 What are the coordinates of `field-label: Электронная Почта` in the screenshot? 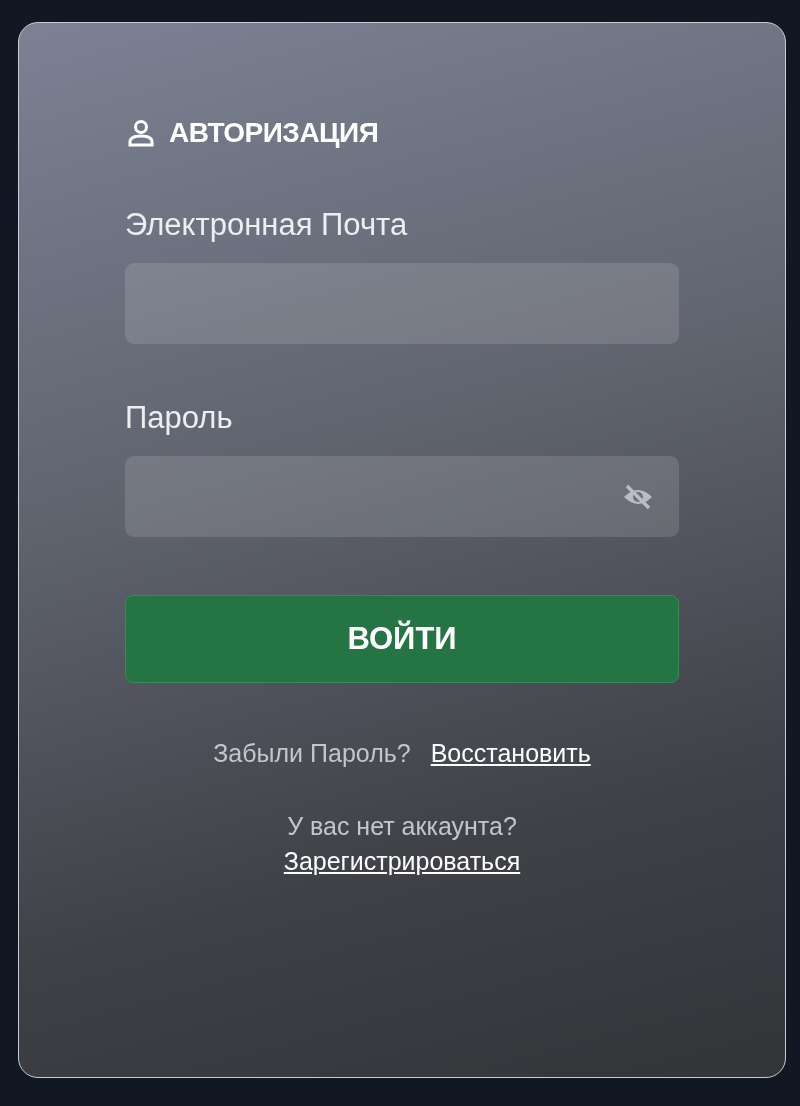 It's located at (267, 225).